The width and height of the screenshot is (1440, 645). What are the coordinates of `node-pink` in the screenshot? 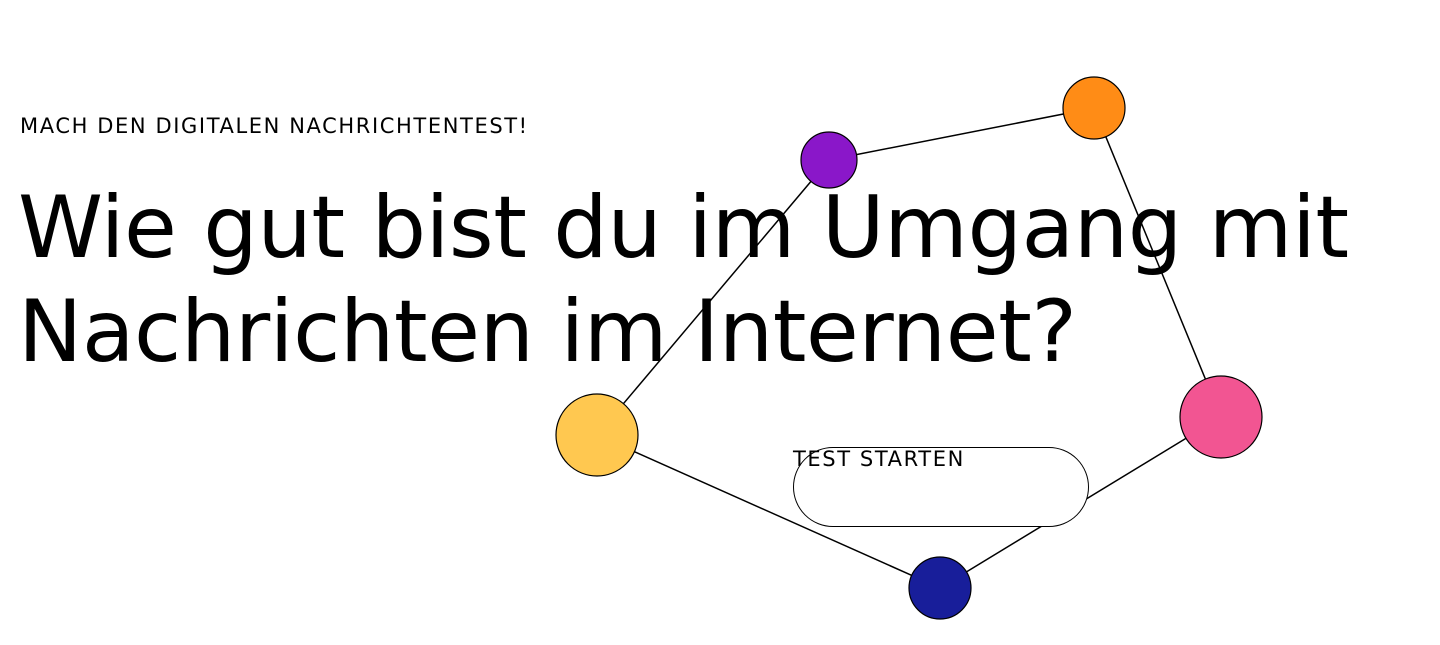 It's located at (1221, 417).